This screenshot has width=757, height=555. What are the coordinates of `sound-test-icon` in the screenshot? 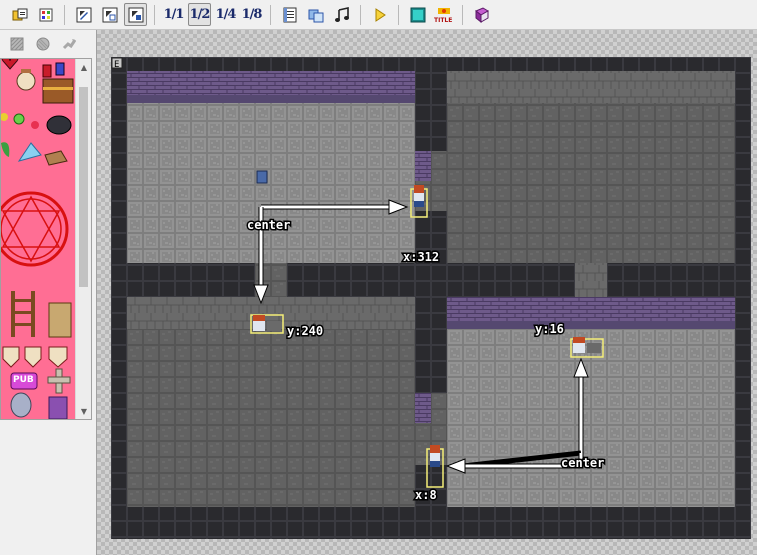 It's located at (341, 14).